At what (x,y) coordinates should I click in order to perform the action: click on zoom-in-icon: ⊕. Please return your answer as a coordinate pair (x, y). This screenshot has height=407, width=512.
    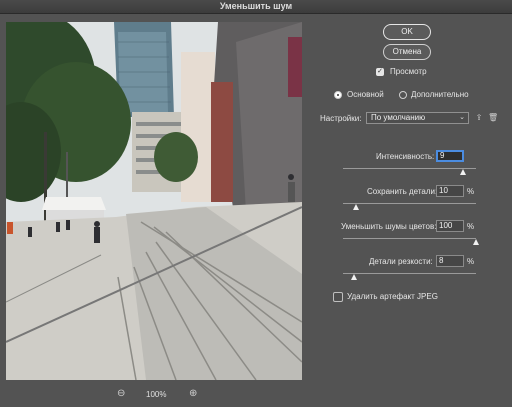
    Looking at the image, I should click on (193, 393).